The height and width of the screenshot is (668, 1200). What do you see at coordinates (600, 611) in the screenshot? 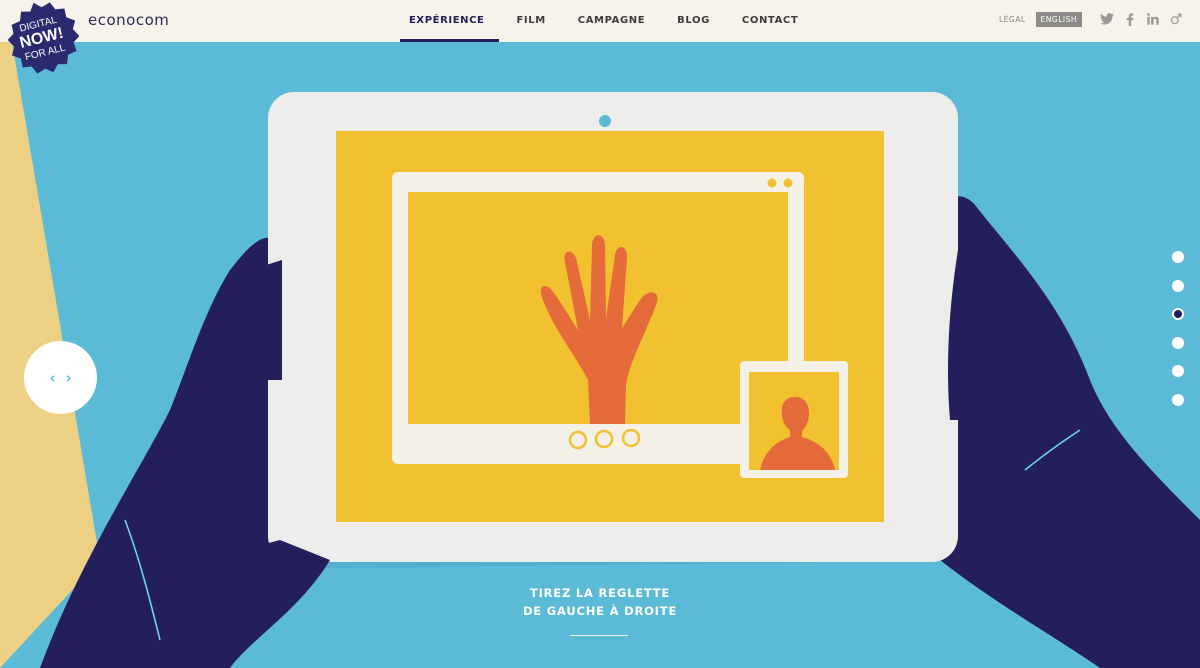
I see `instruction-line-2: DE GAUCHE À DROITE` at bounding box center [600, 611].